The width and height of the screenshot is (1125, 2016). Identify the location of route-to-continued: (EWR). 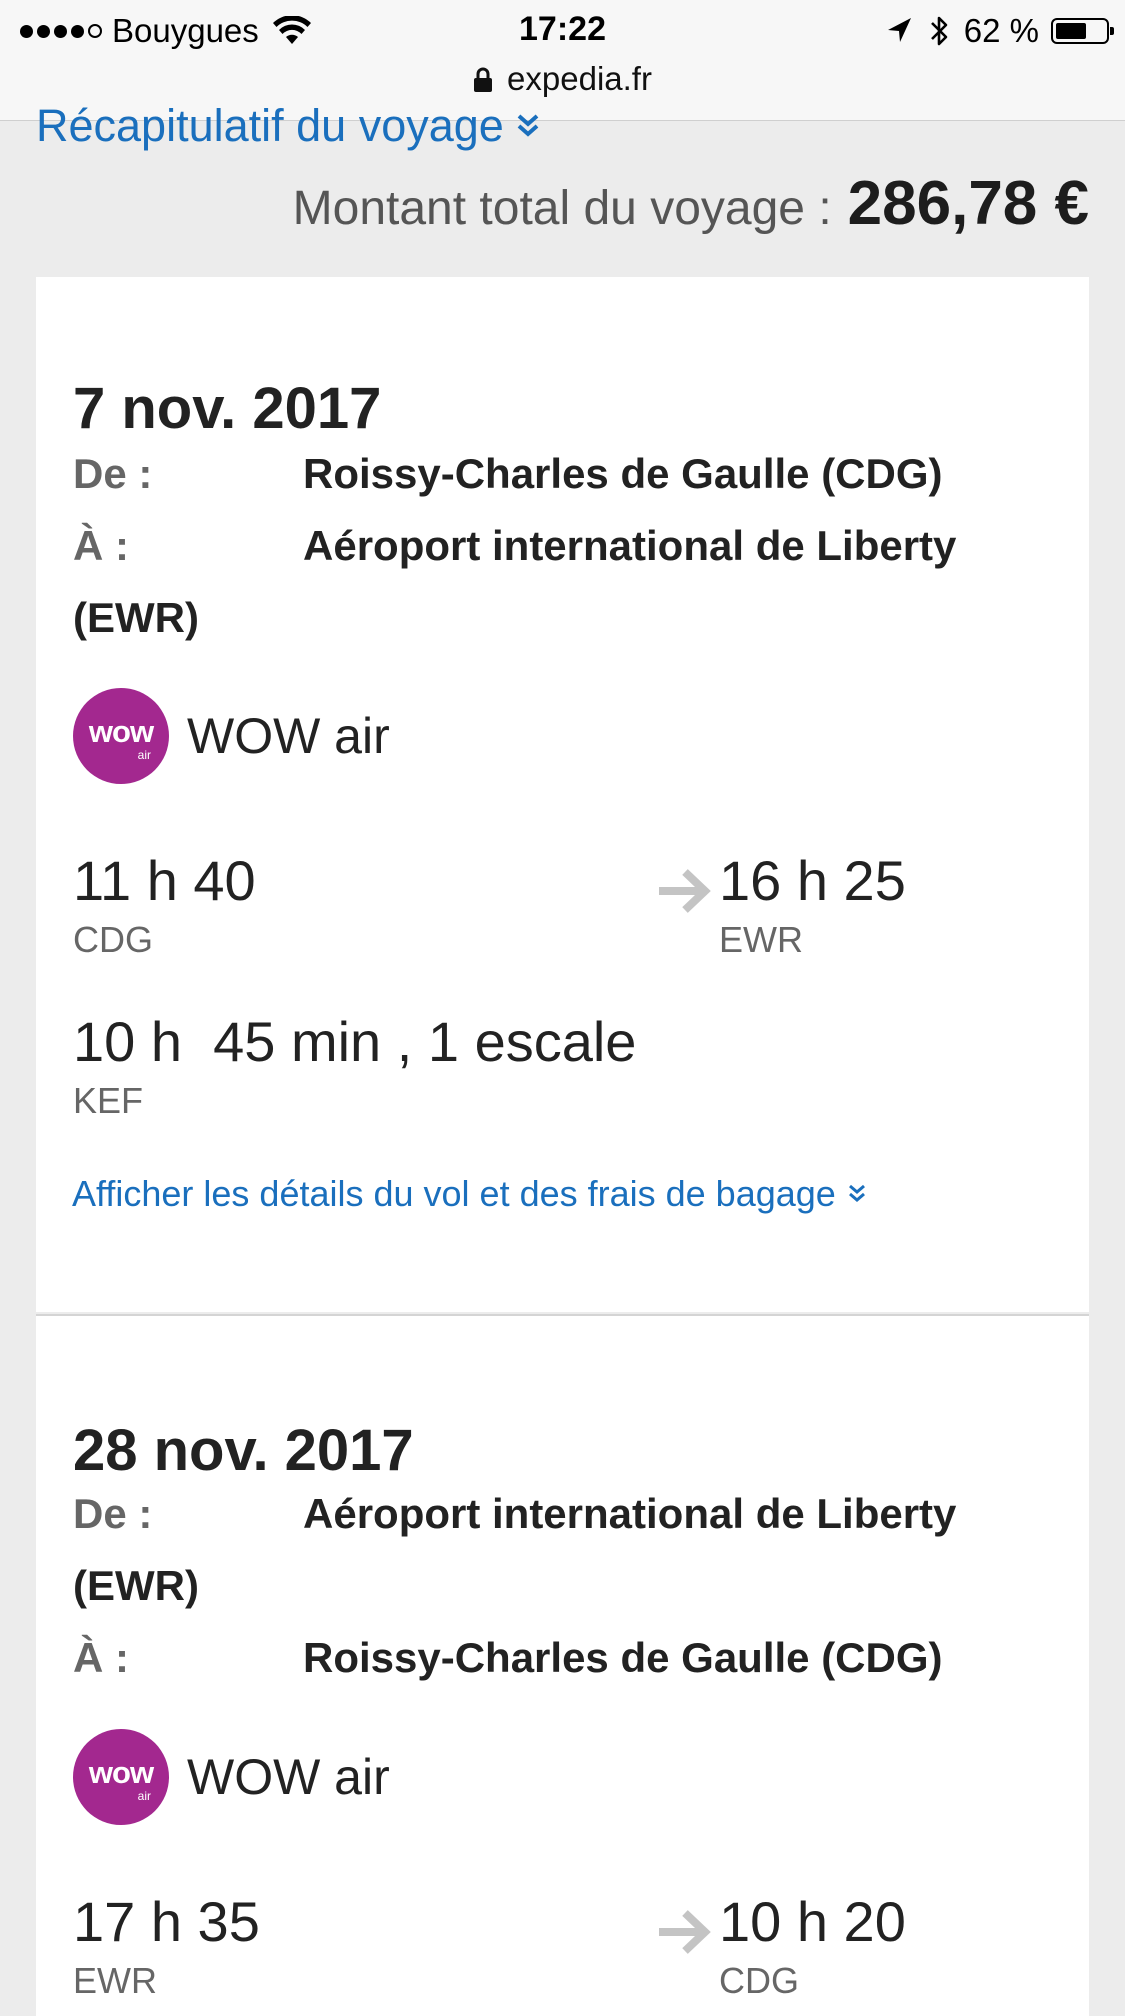
(573, 618).